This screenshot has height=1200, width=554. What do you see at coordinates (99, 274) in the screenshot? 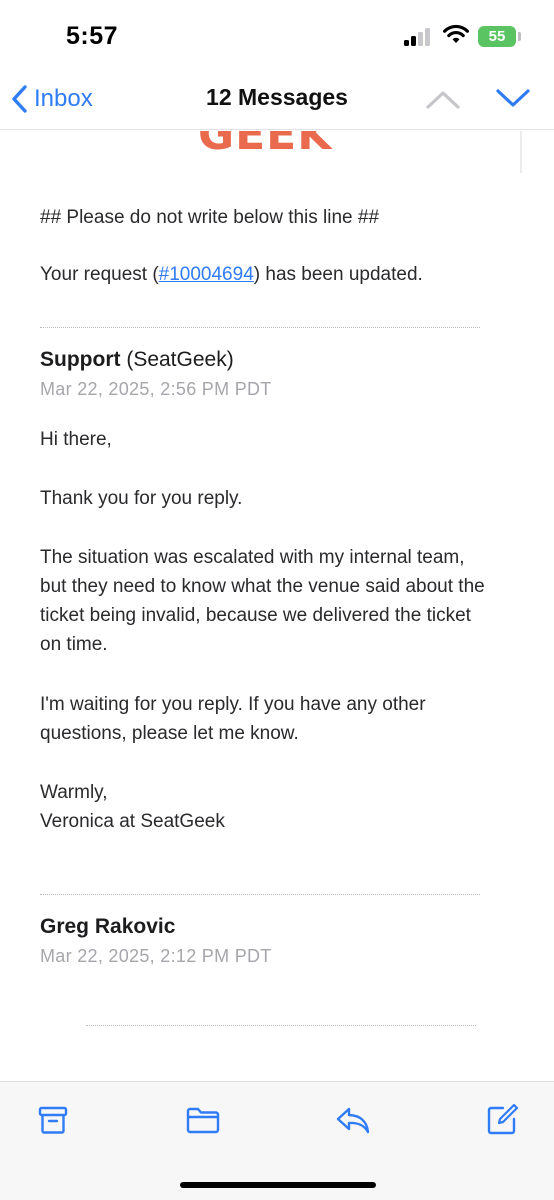
I see `request-prefix: Your request (` at bounding box center [99, 274].